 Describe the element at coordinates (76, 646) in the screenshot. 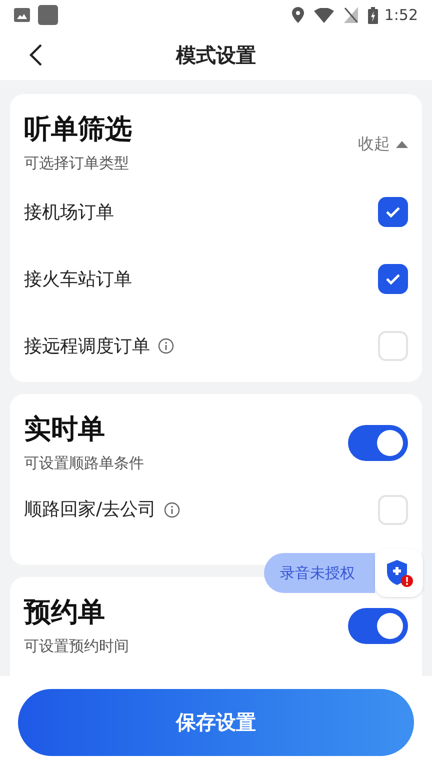

I see `card-subtitle: 可设置预约时间` at that location.